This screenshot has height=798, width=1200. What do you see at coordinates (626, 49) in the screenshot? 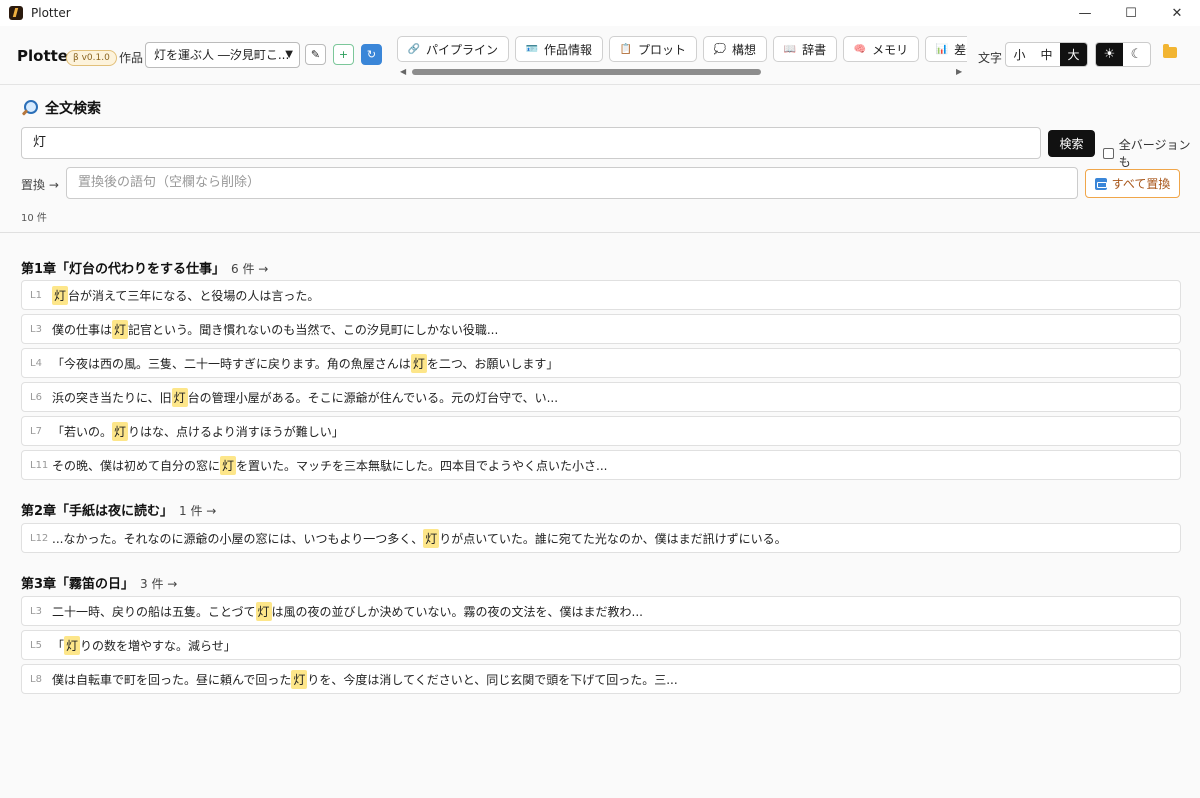
I see `clipboard-icon: 📋` at bounding box center [626, 49].